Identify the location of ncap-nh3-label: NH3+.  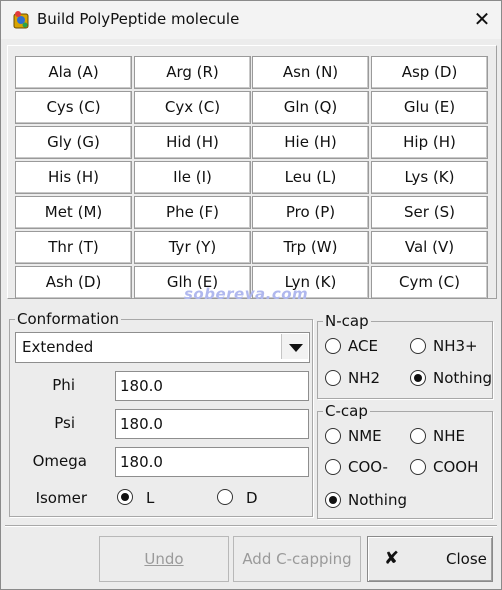
(455, 346).